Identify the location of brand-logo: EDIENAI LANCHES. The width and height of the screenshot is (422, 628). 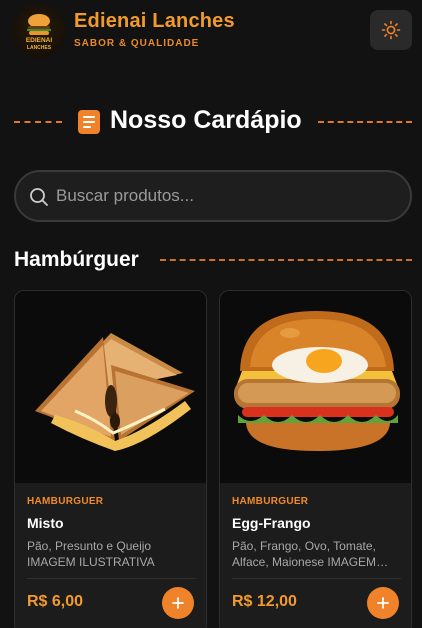
(39, 31).